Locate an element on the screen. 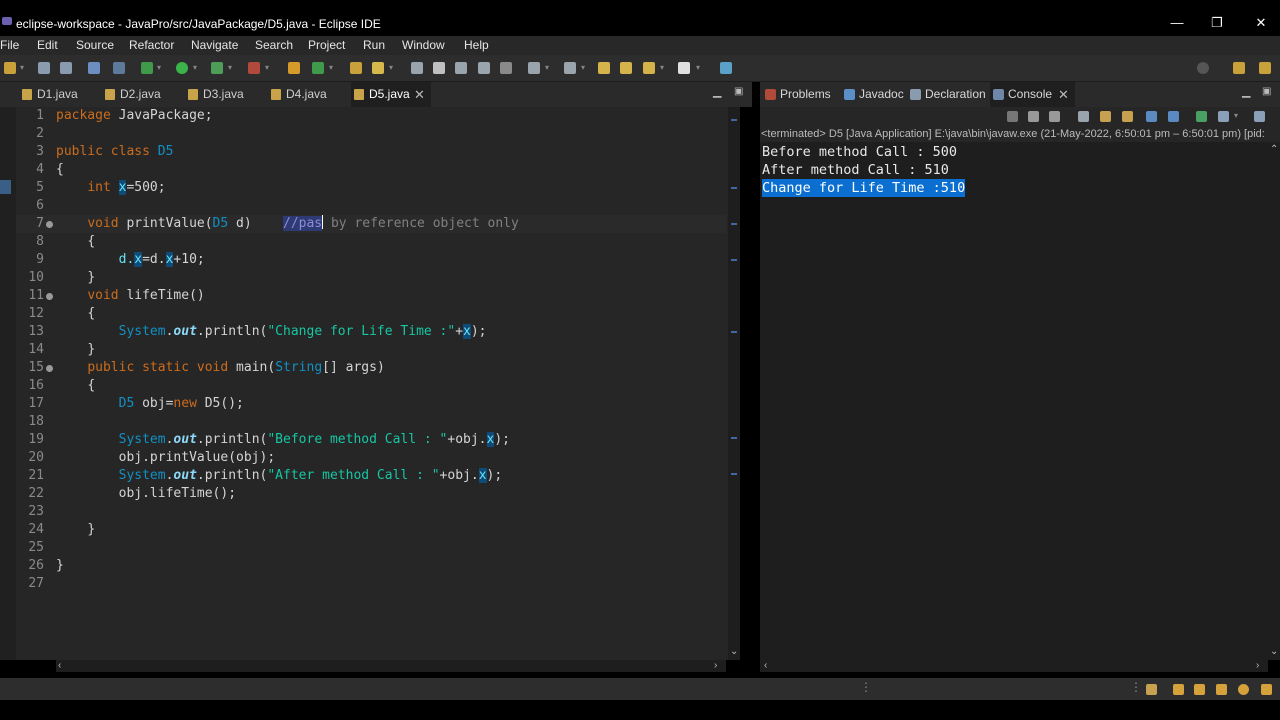  open-perspective-icon is located at coordinates (1239, 68).